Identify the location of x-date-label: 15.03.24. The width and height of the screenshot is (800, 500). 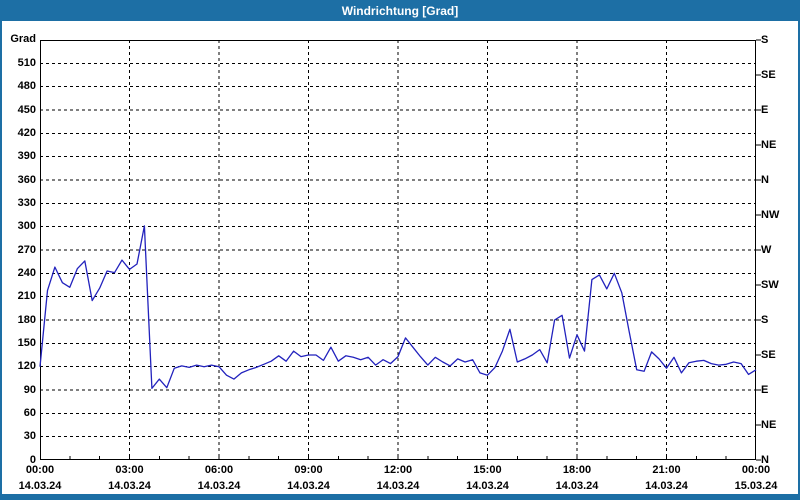
(756, 486).